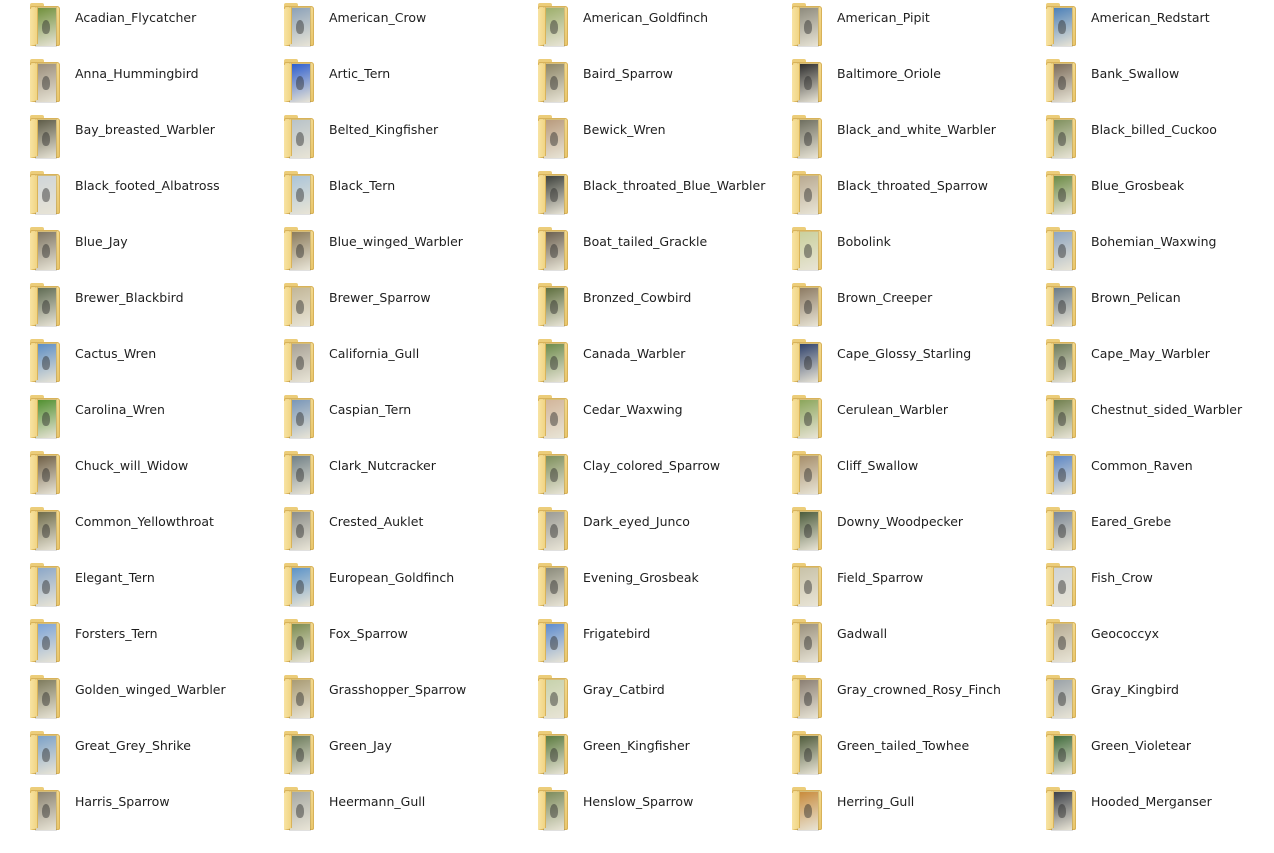 Image resolution: width=1274 pixels, height=853 pixels. Describe the element at coordinates (889, 196) in the screenshot. I see `folder-item: Black_throated_Sparrow` at that location.